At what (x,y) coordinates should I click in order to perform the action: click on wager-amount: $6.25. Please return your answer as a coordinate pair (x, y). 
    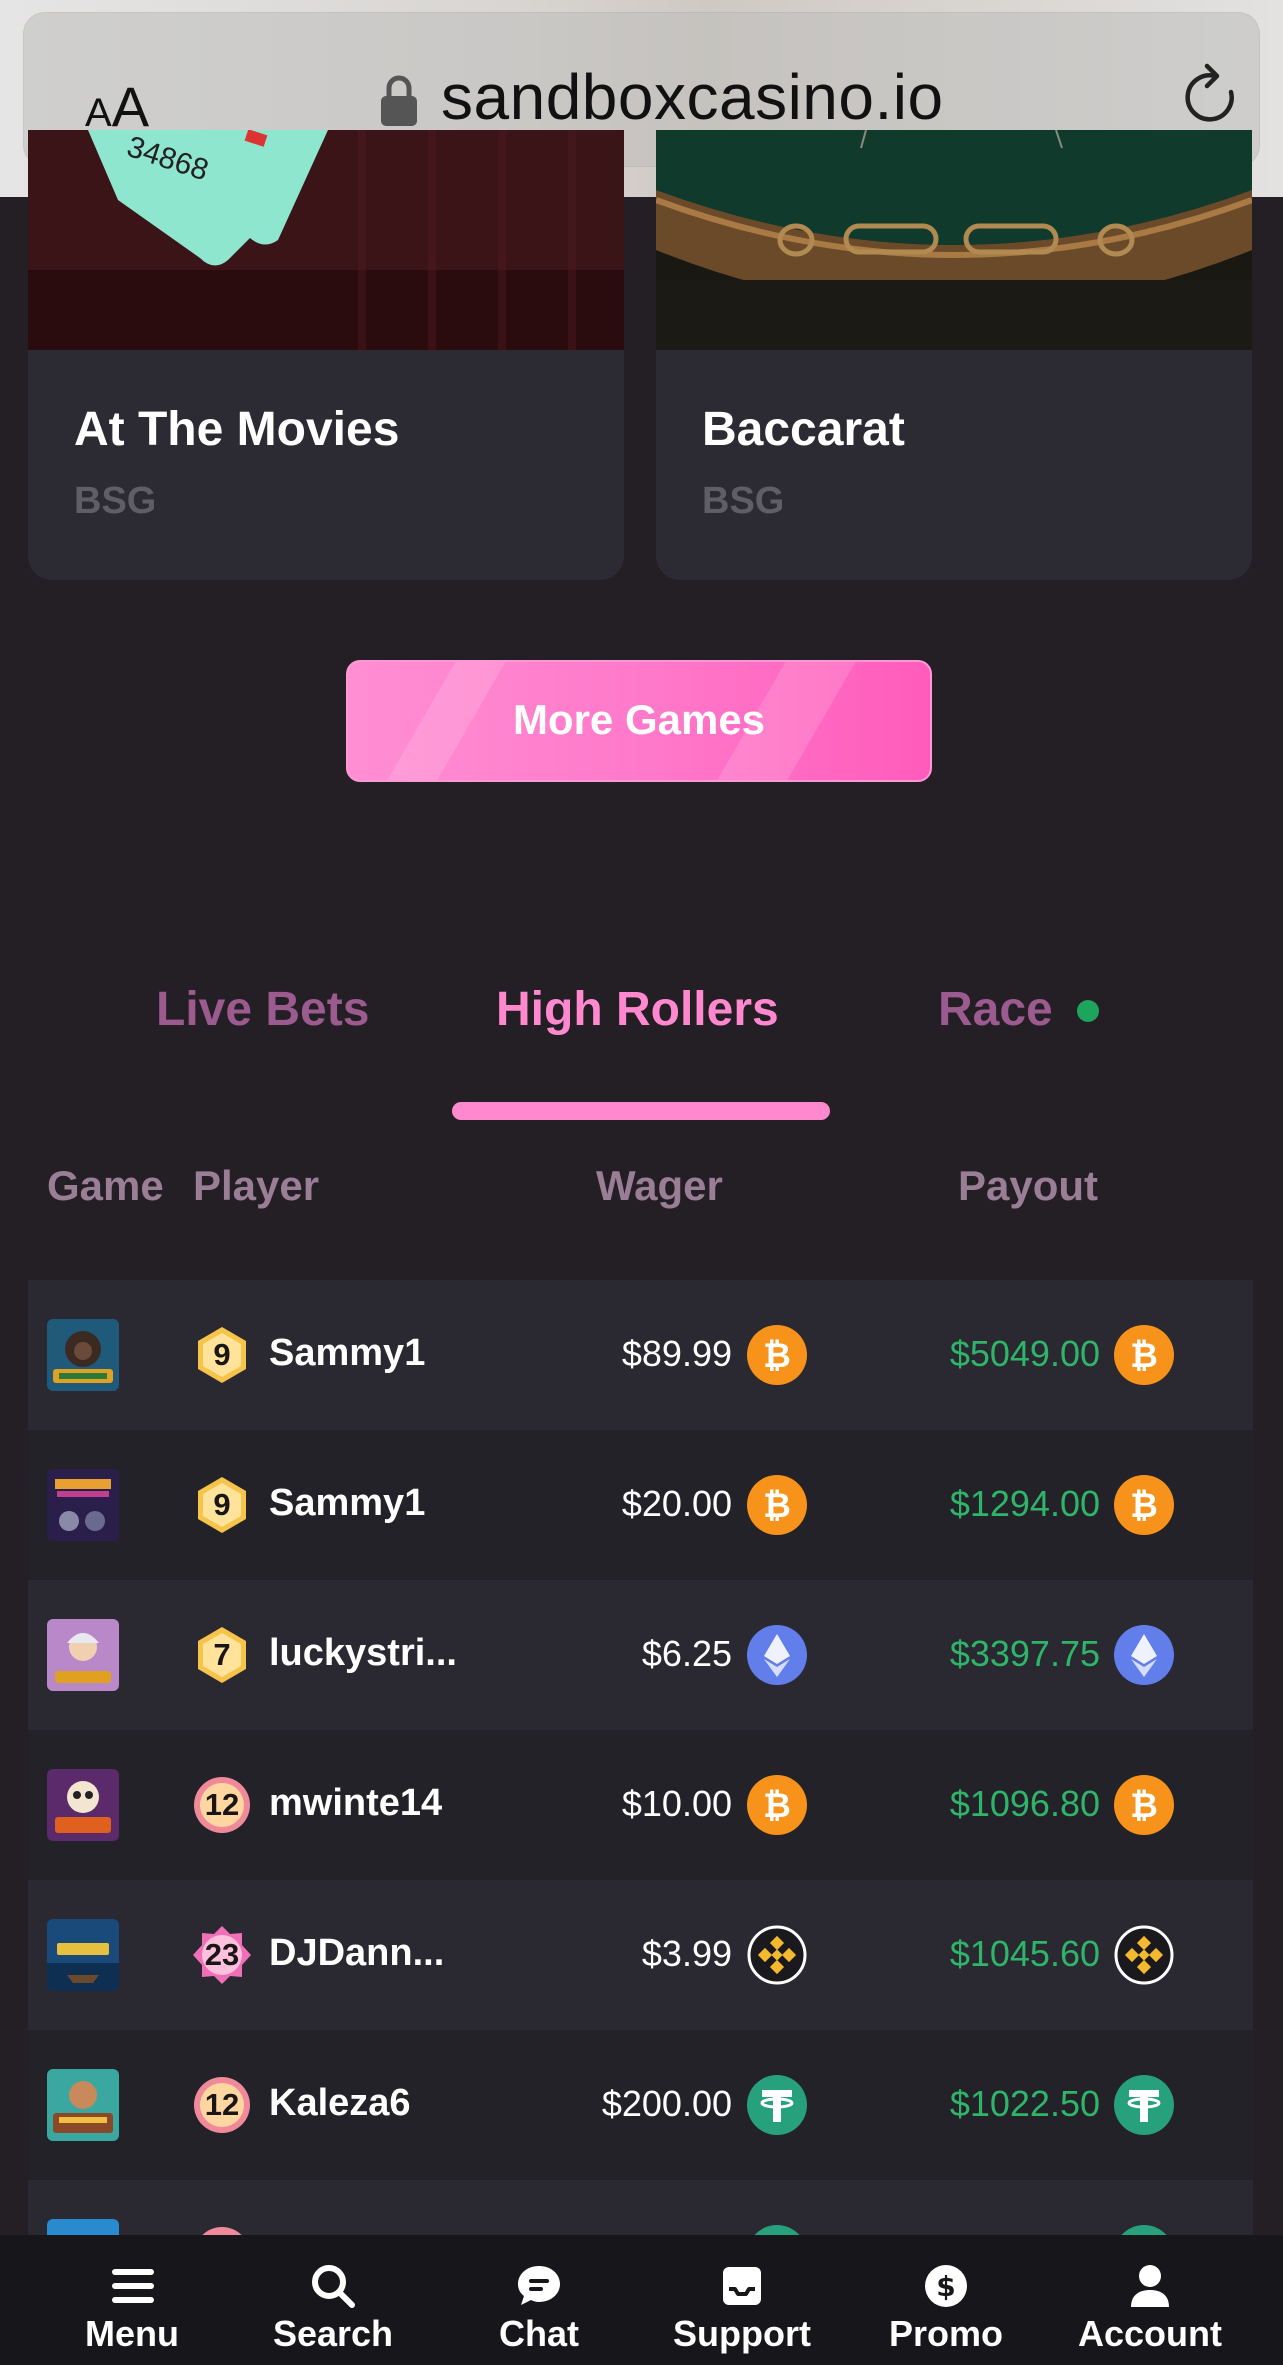
    Looking at the image, I should click on (686, 1653).